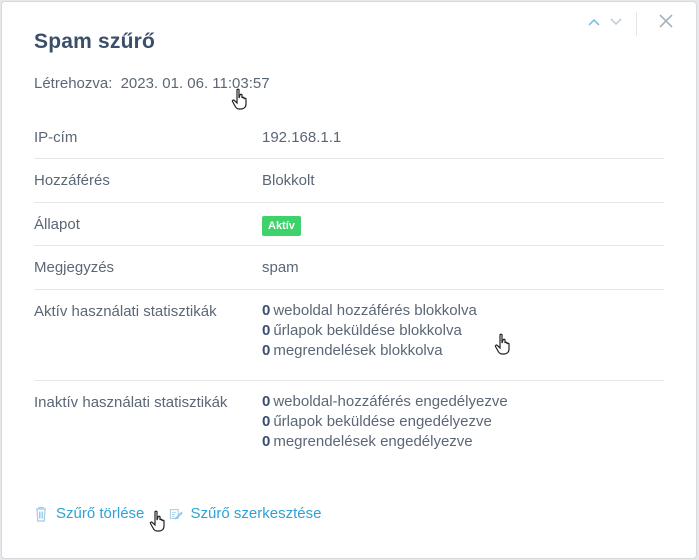 The height and width of the screenshot is (560, 699). What do you see at coordinates (195, 83) in the screenshot?
I see `created-value: 2023. 01. 06. 11:03:57` at bounding box center [195, 83].